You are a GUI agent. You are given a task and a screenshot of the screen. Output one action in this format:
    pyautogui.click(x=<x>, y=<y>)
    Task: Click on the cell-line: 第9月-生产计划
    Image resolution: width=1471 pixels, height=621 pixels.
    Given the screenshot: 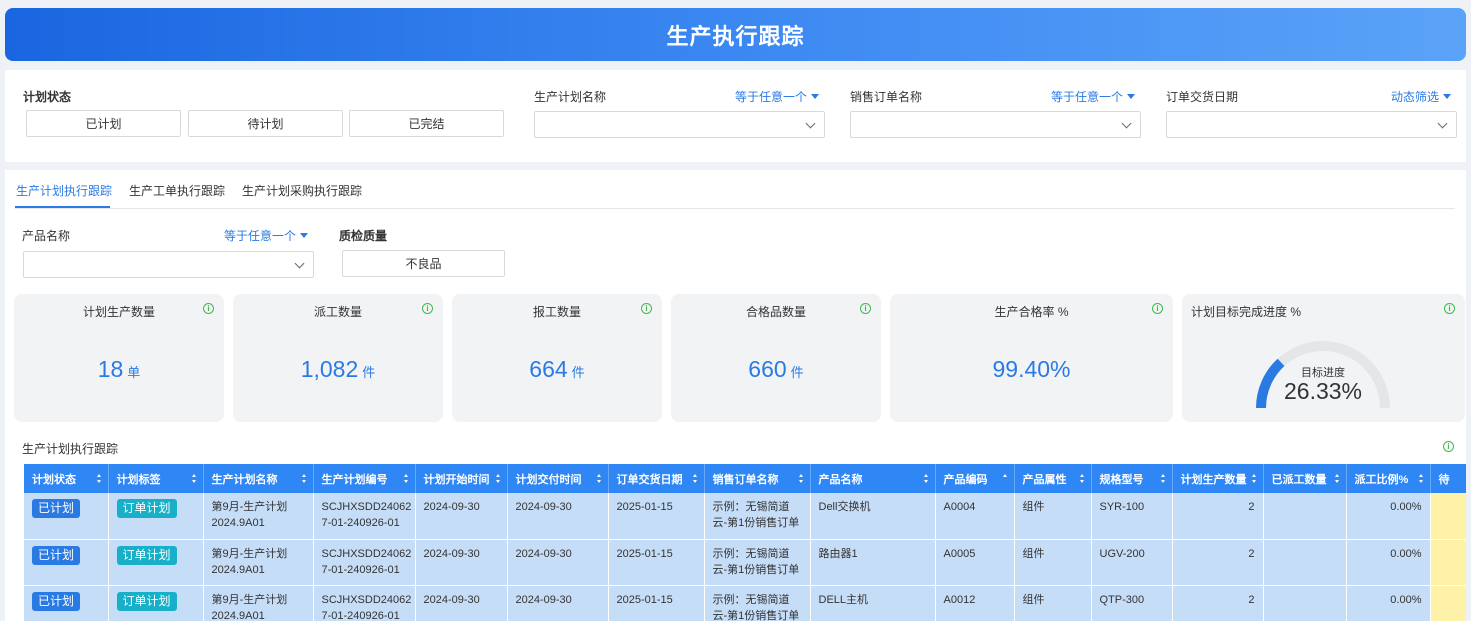 What is the action you would take?
    pyautogui.click(x=249, y=507)
    